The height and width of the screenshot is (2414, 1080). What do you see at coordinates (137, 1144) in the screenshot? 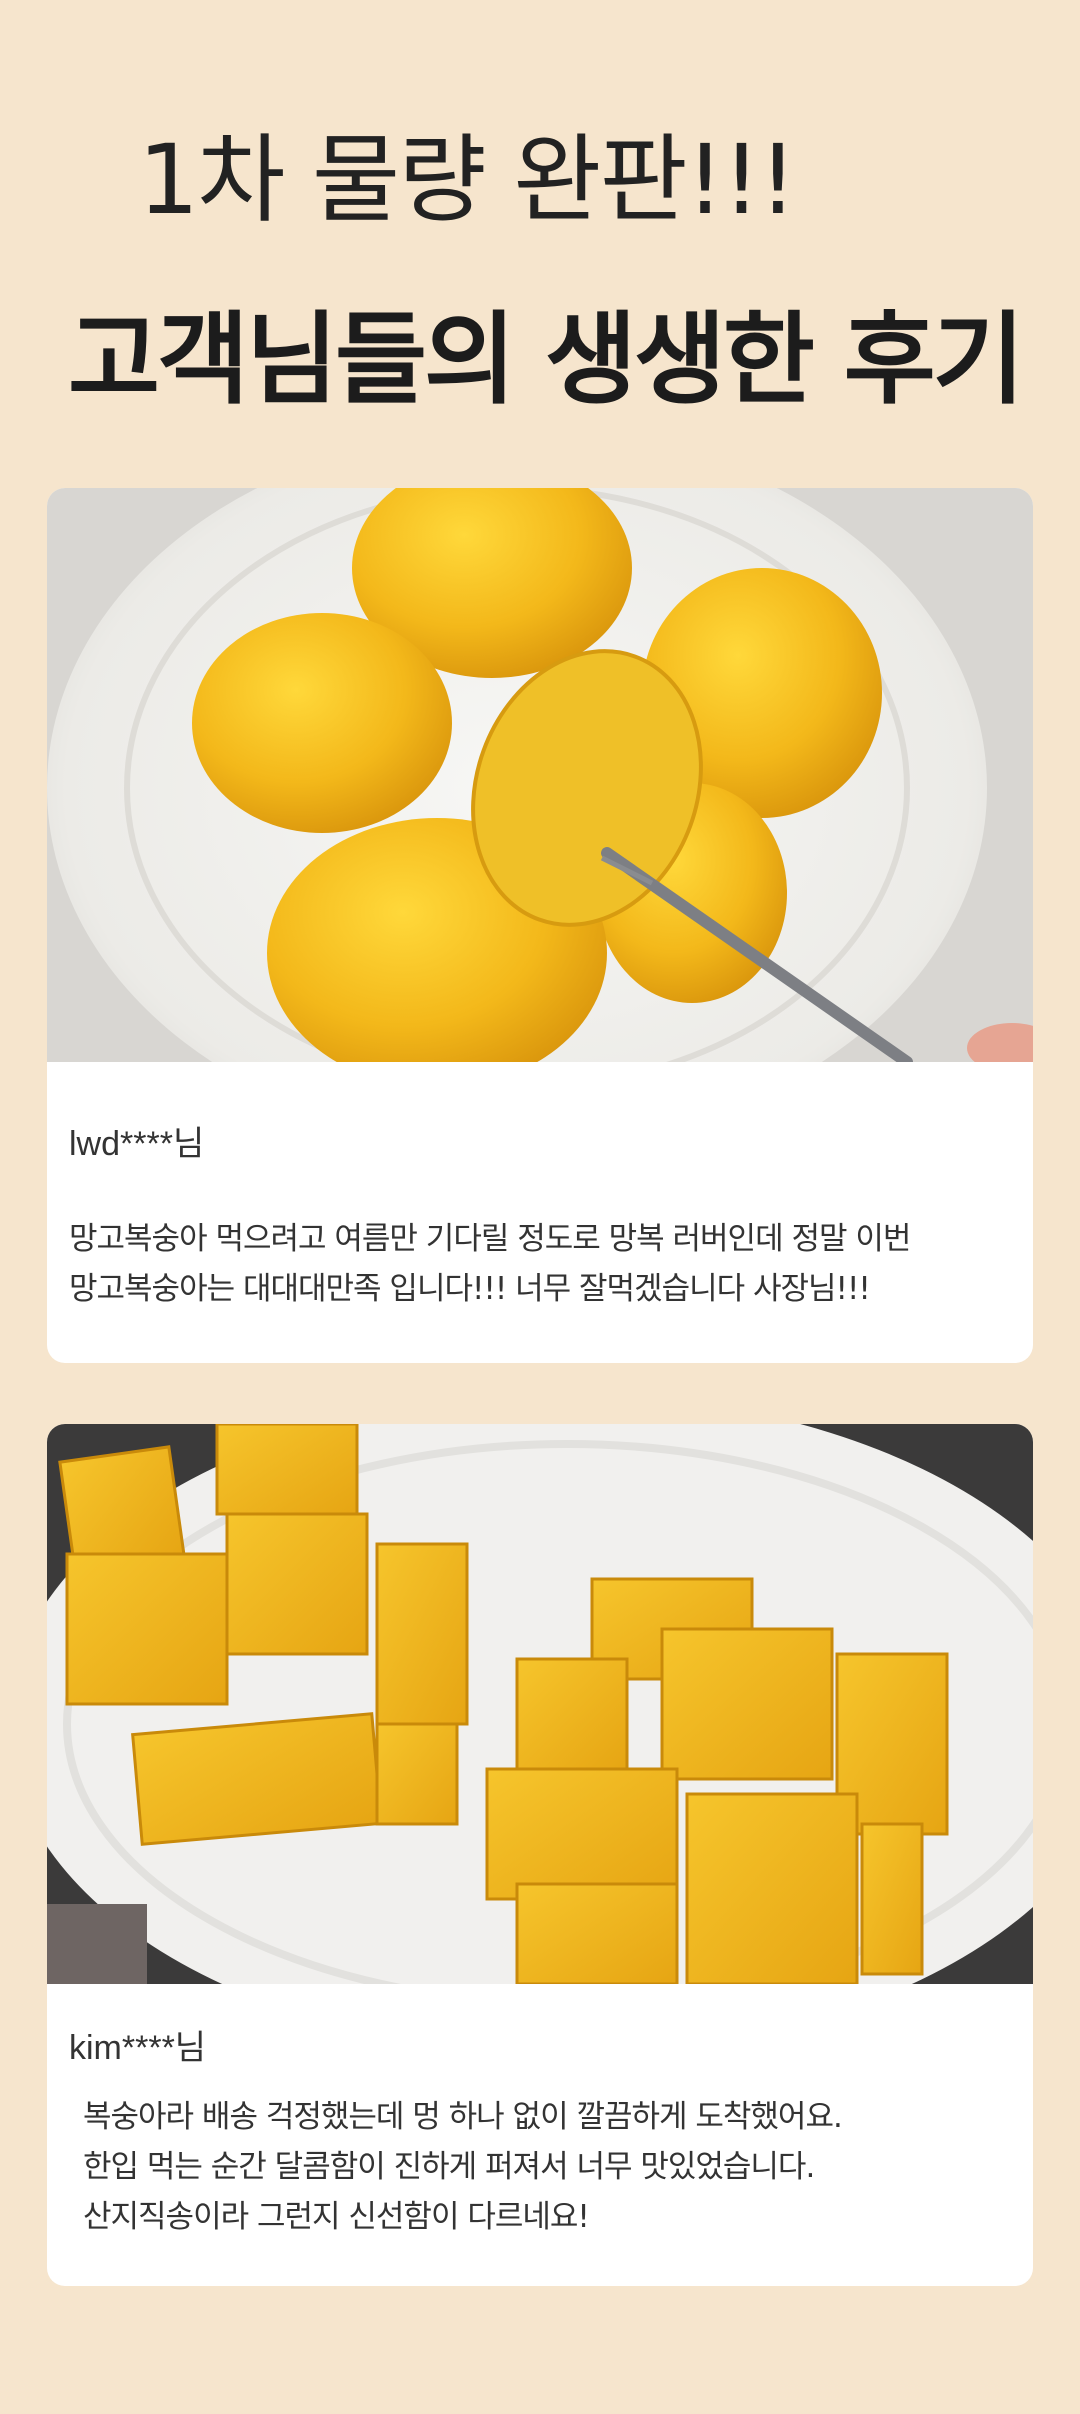
I see `reviewer-name: lwd****님` at bounding box center [137, 1144].